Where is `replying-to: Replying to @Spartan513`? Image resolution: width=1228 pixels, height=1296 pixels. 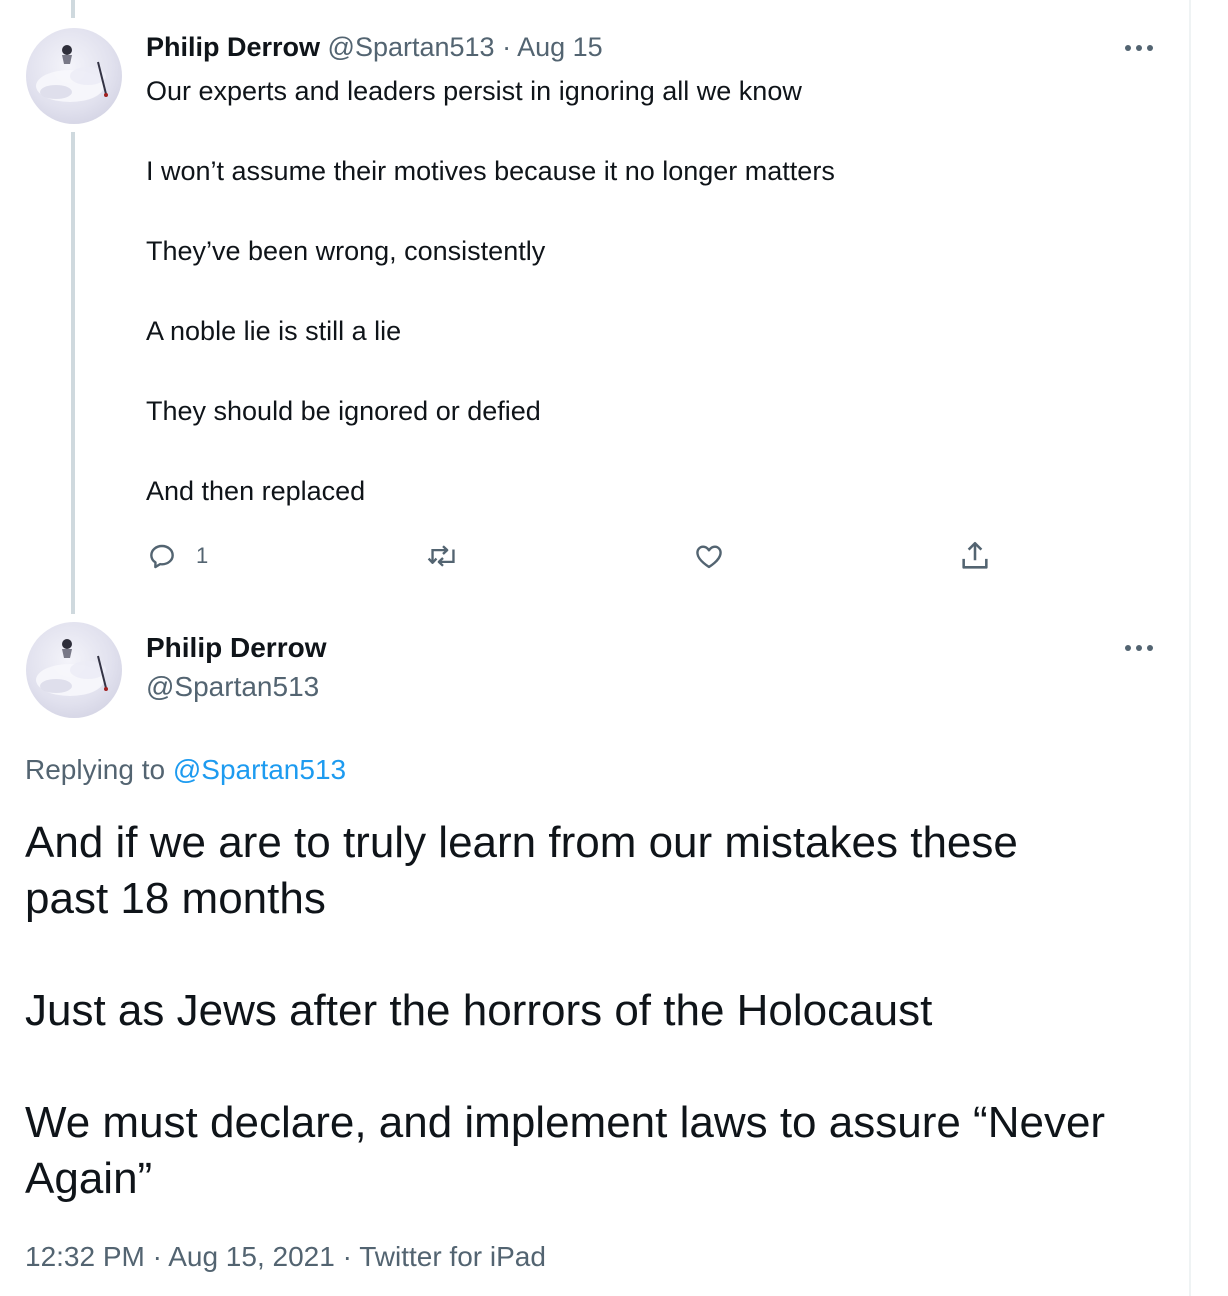
replying-to: Replying to @Spartan513 is located at coordinates (185, 770).